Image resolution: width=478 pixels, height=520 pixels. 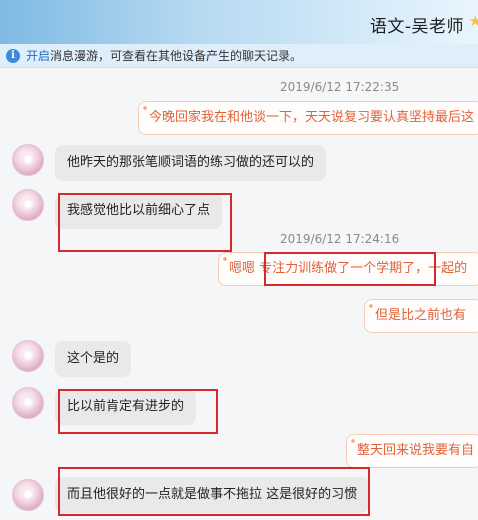 I want to click on message-text: 但是比之前也有, so click(x=421, y=315).